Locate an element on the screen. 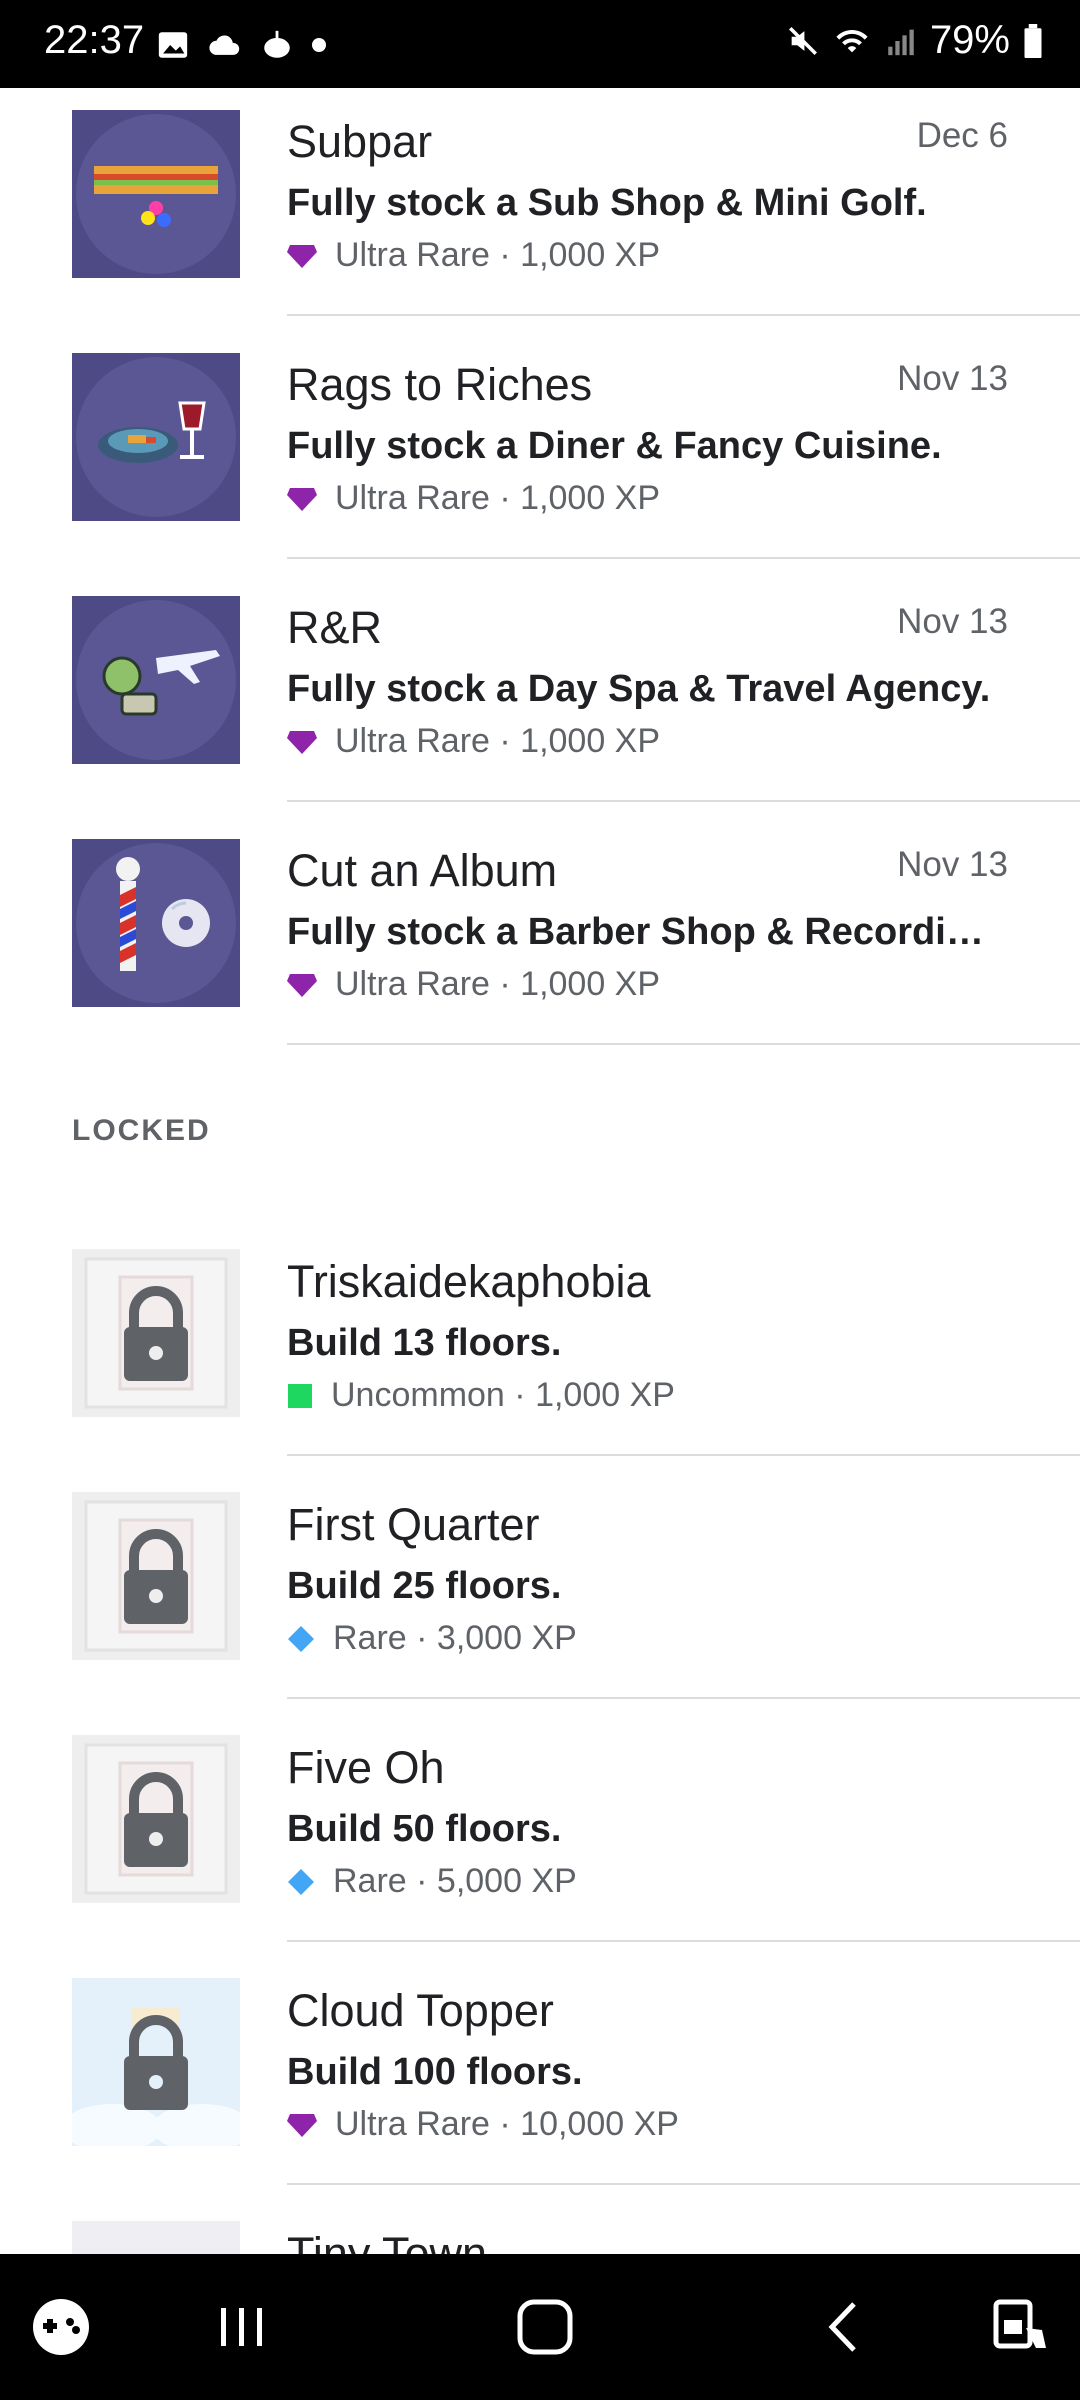 This screenshot has width=1080, height=2400. cloud-icon is located at coordinates (224, 45).